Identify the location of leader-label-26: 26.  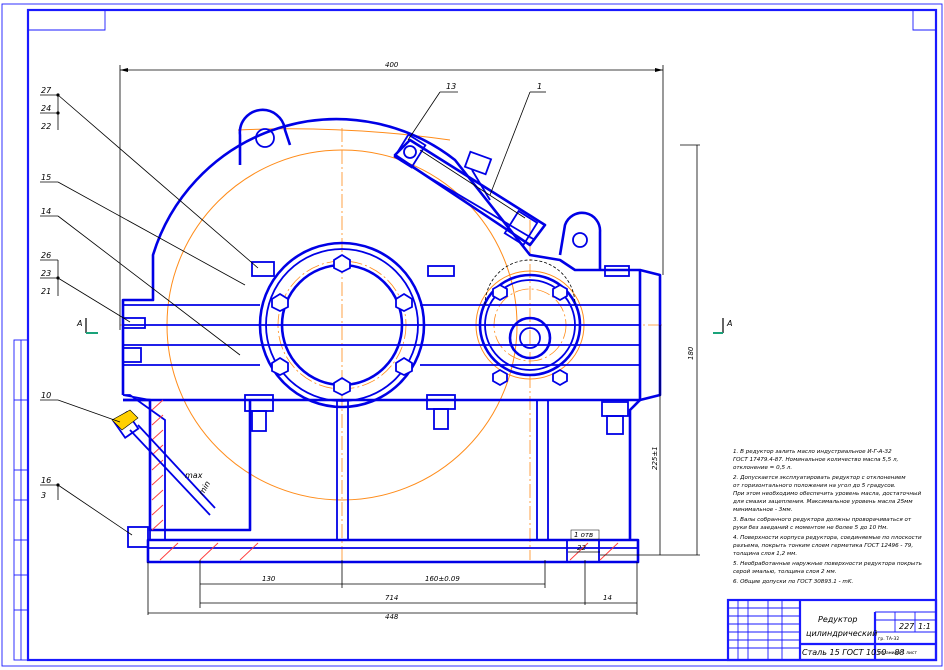
(46, 255).